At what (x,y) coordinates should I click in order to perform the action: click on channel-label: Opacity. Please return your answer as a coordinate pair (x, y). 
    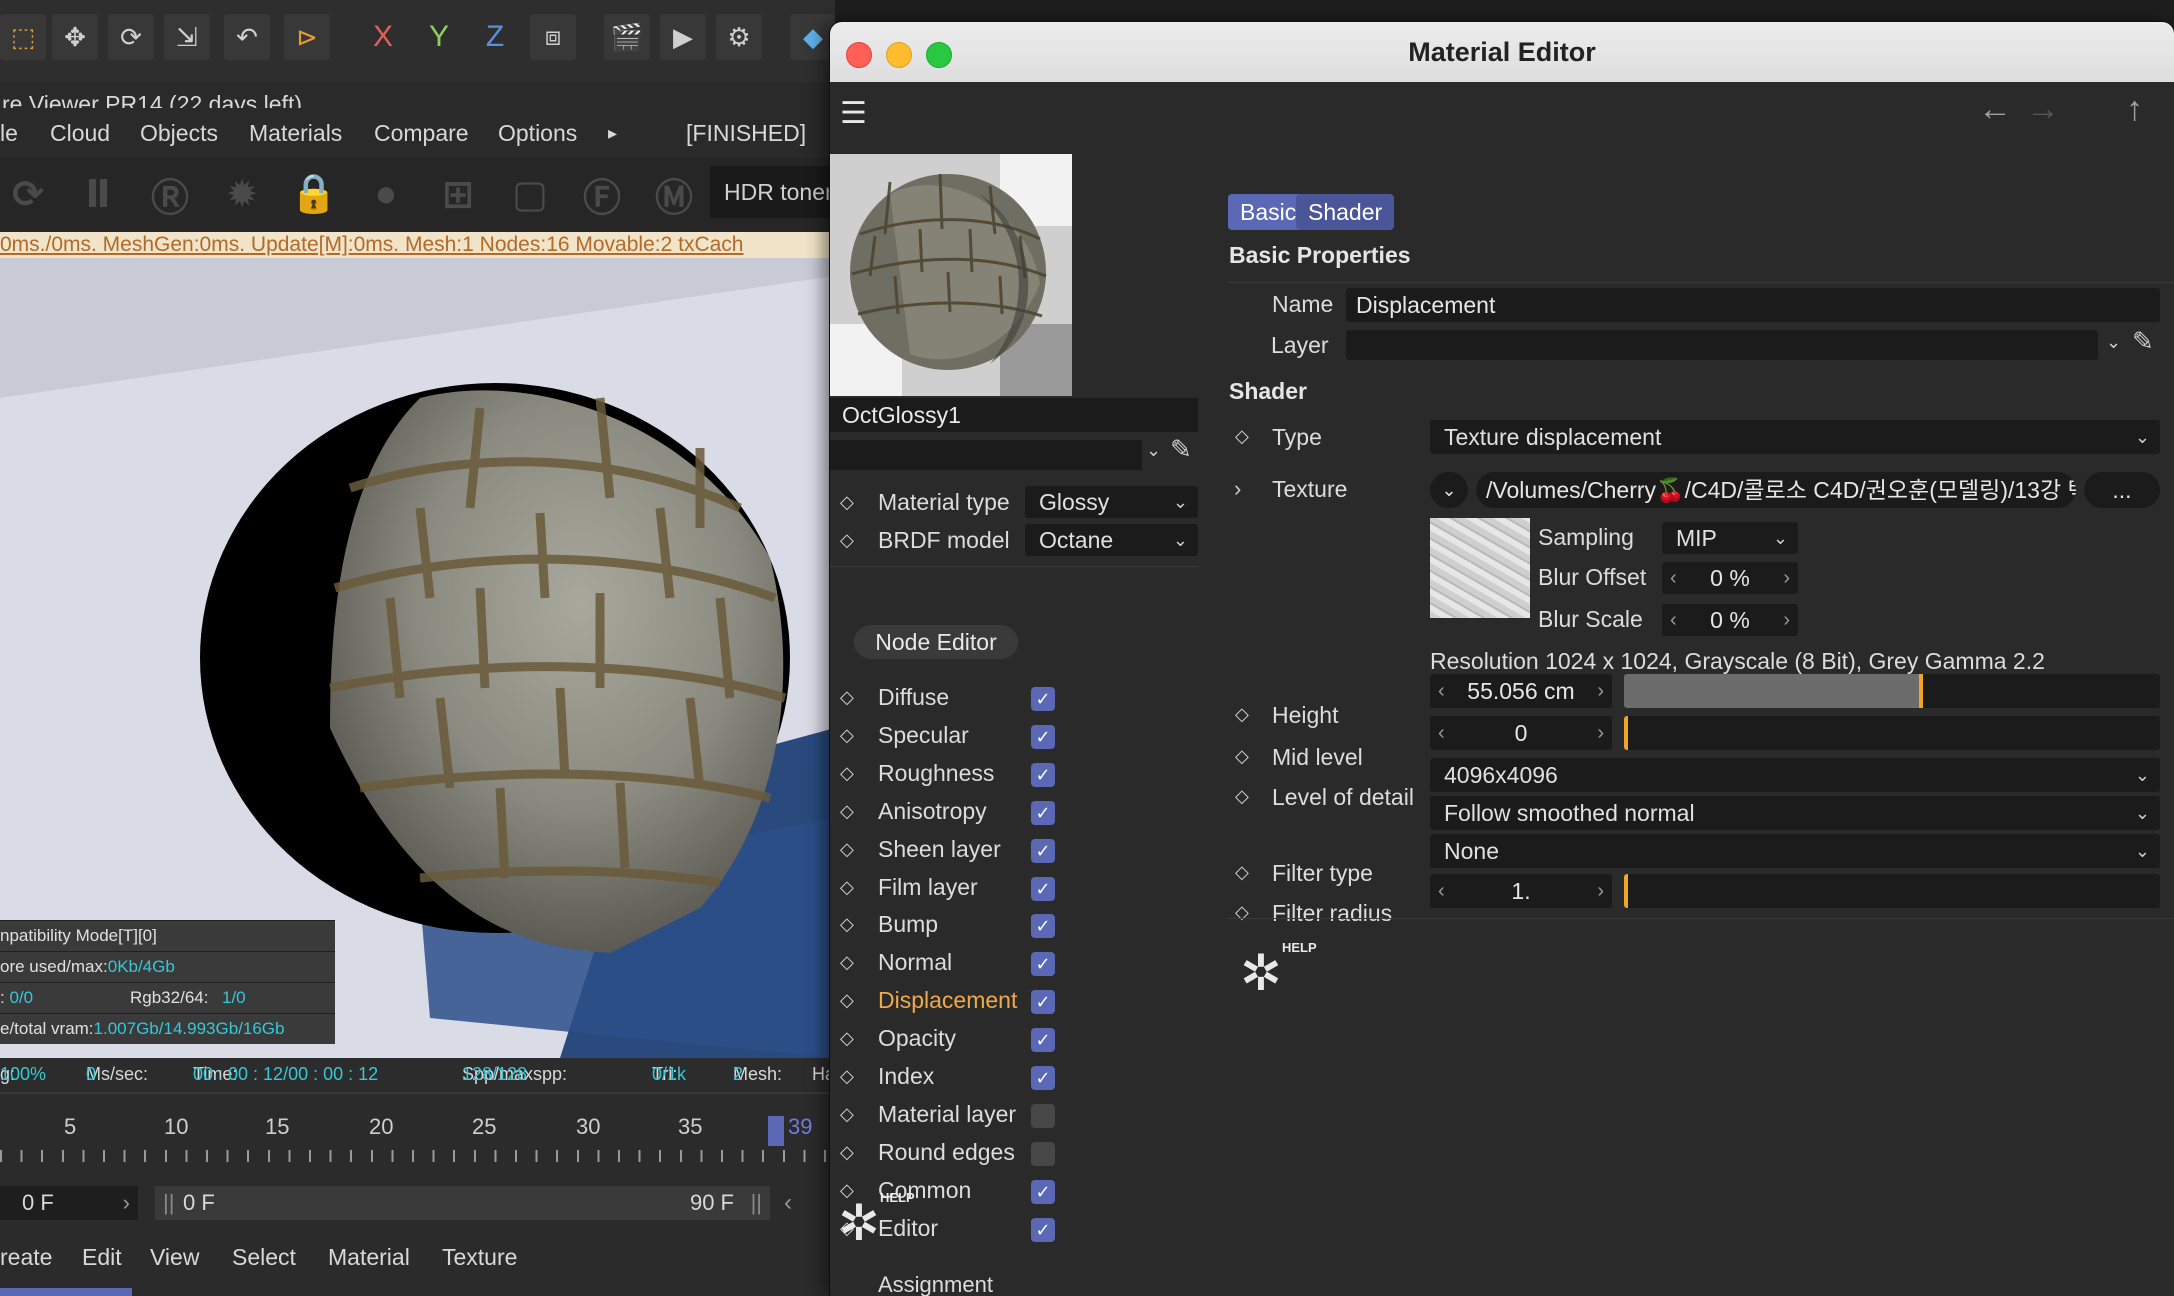
    Looking at the image, I should click on (917, 1038).